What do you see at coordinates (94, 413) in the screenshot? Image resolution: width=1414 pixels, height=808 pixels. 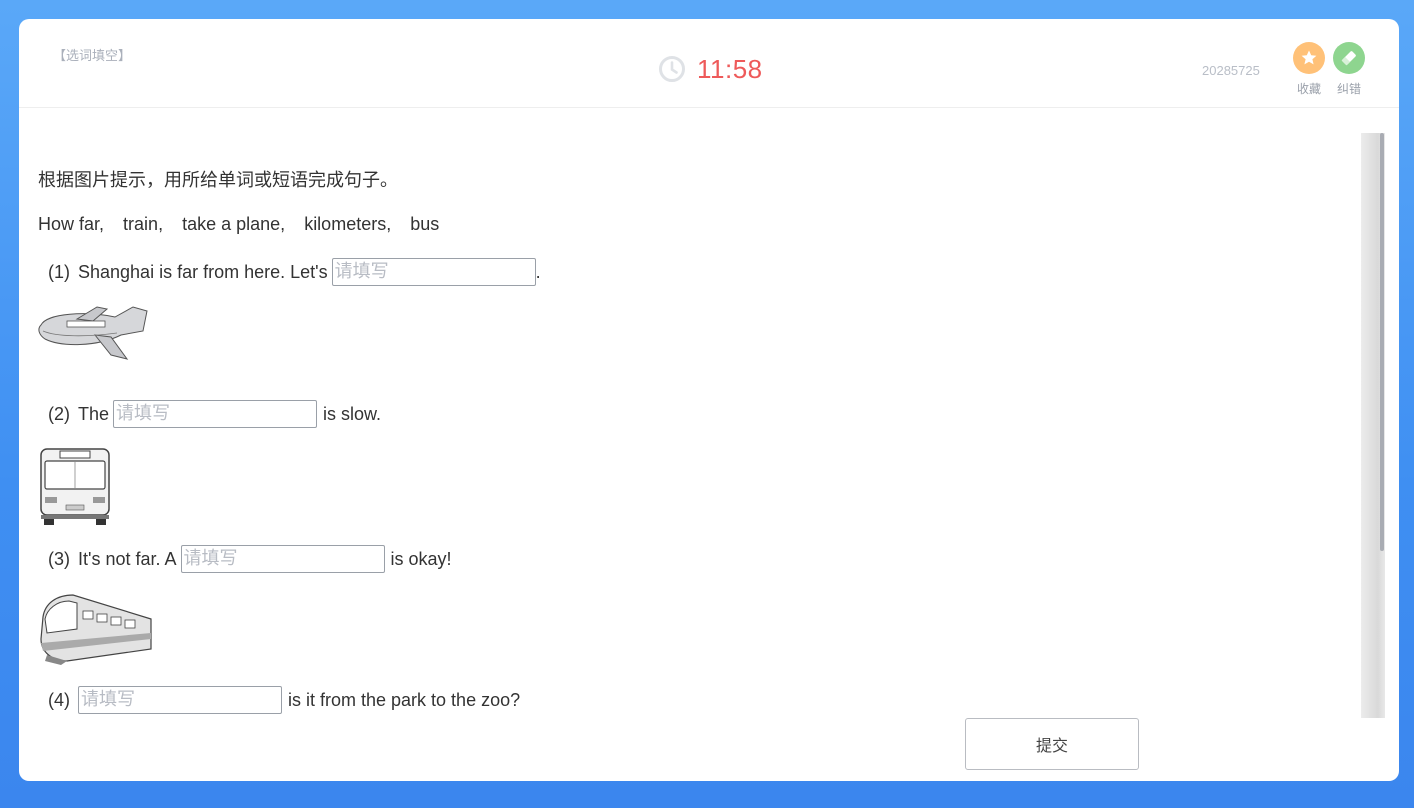 I see `question-text: The` at bounding box center [94, 413].